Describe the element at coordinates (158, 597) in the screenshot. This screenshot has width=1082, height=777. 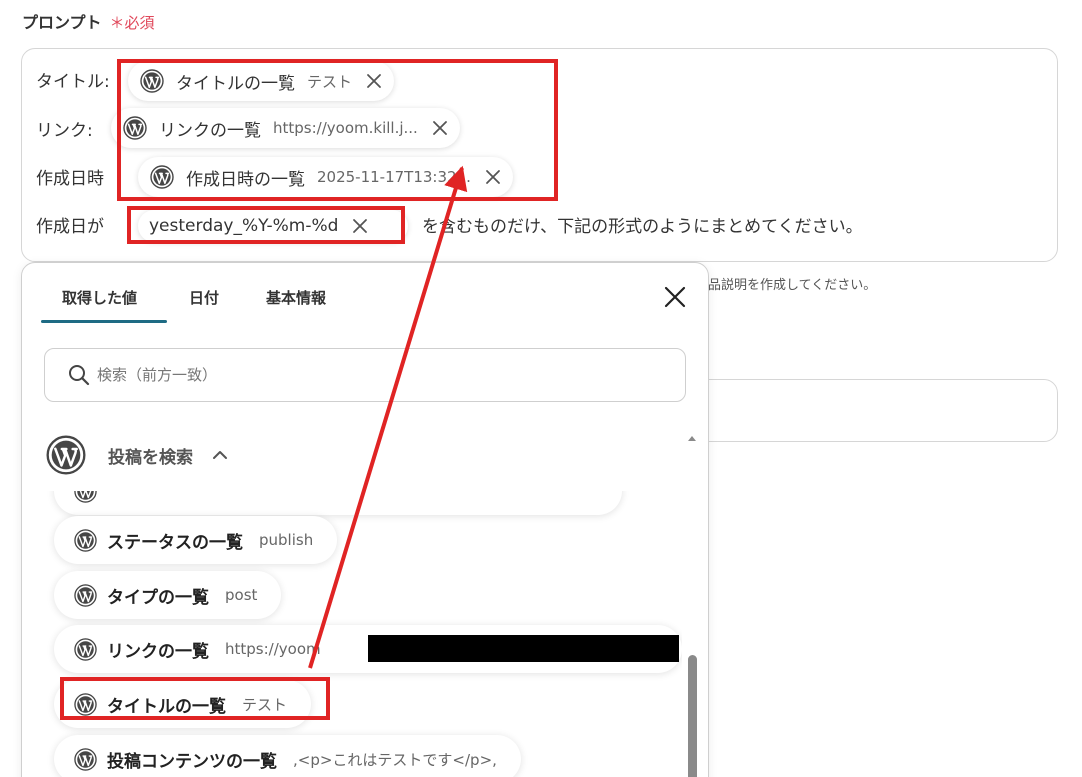
I see `item-name: タイプの一覧` at that location.